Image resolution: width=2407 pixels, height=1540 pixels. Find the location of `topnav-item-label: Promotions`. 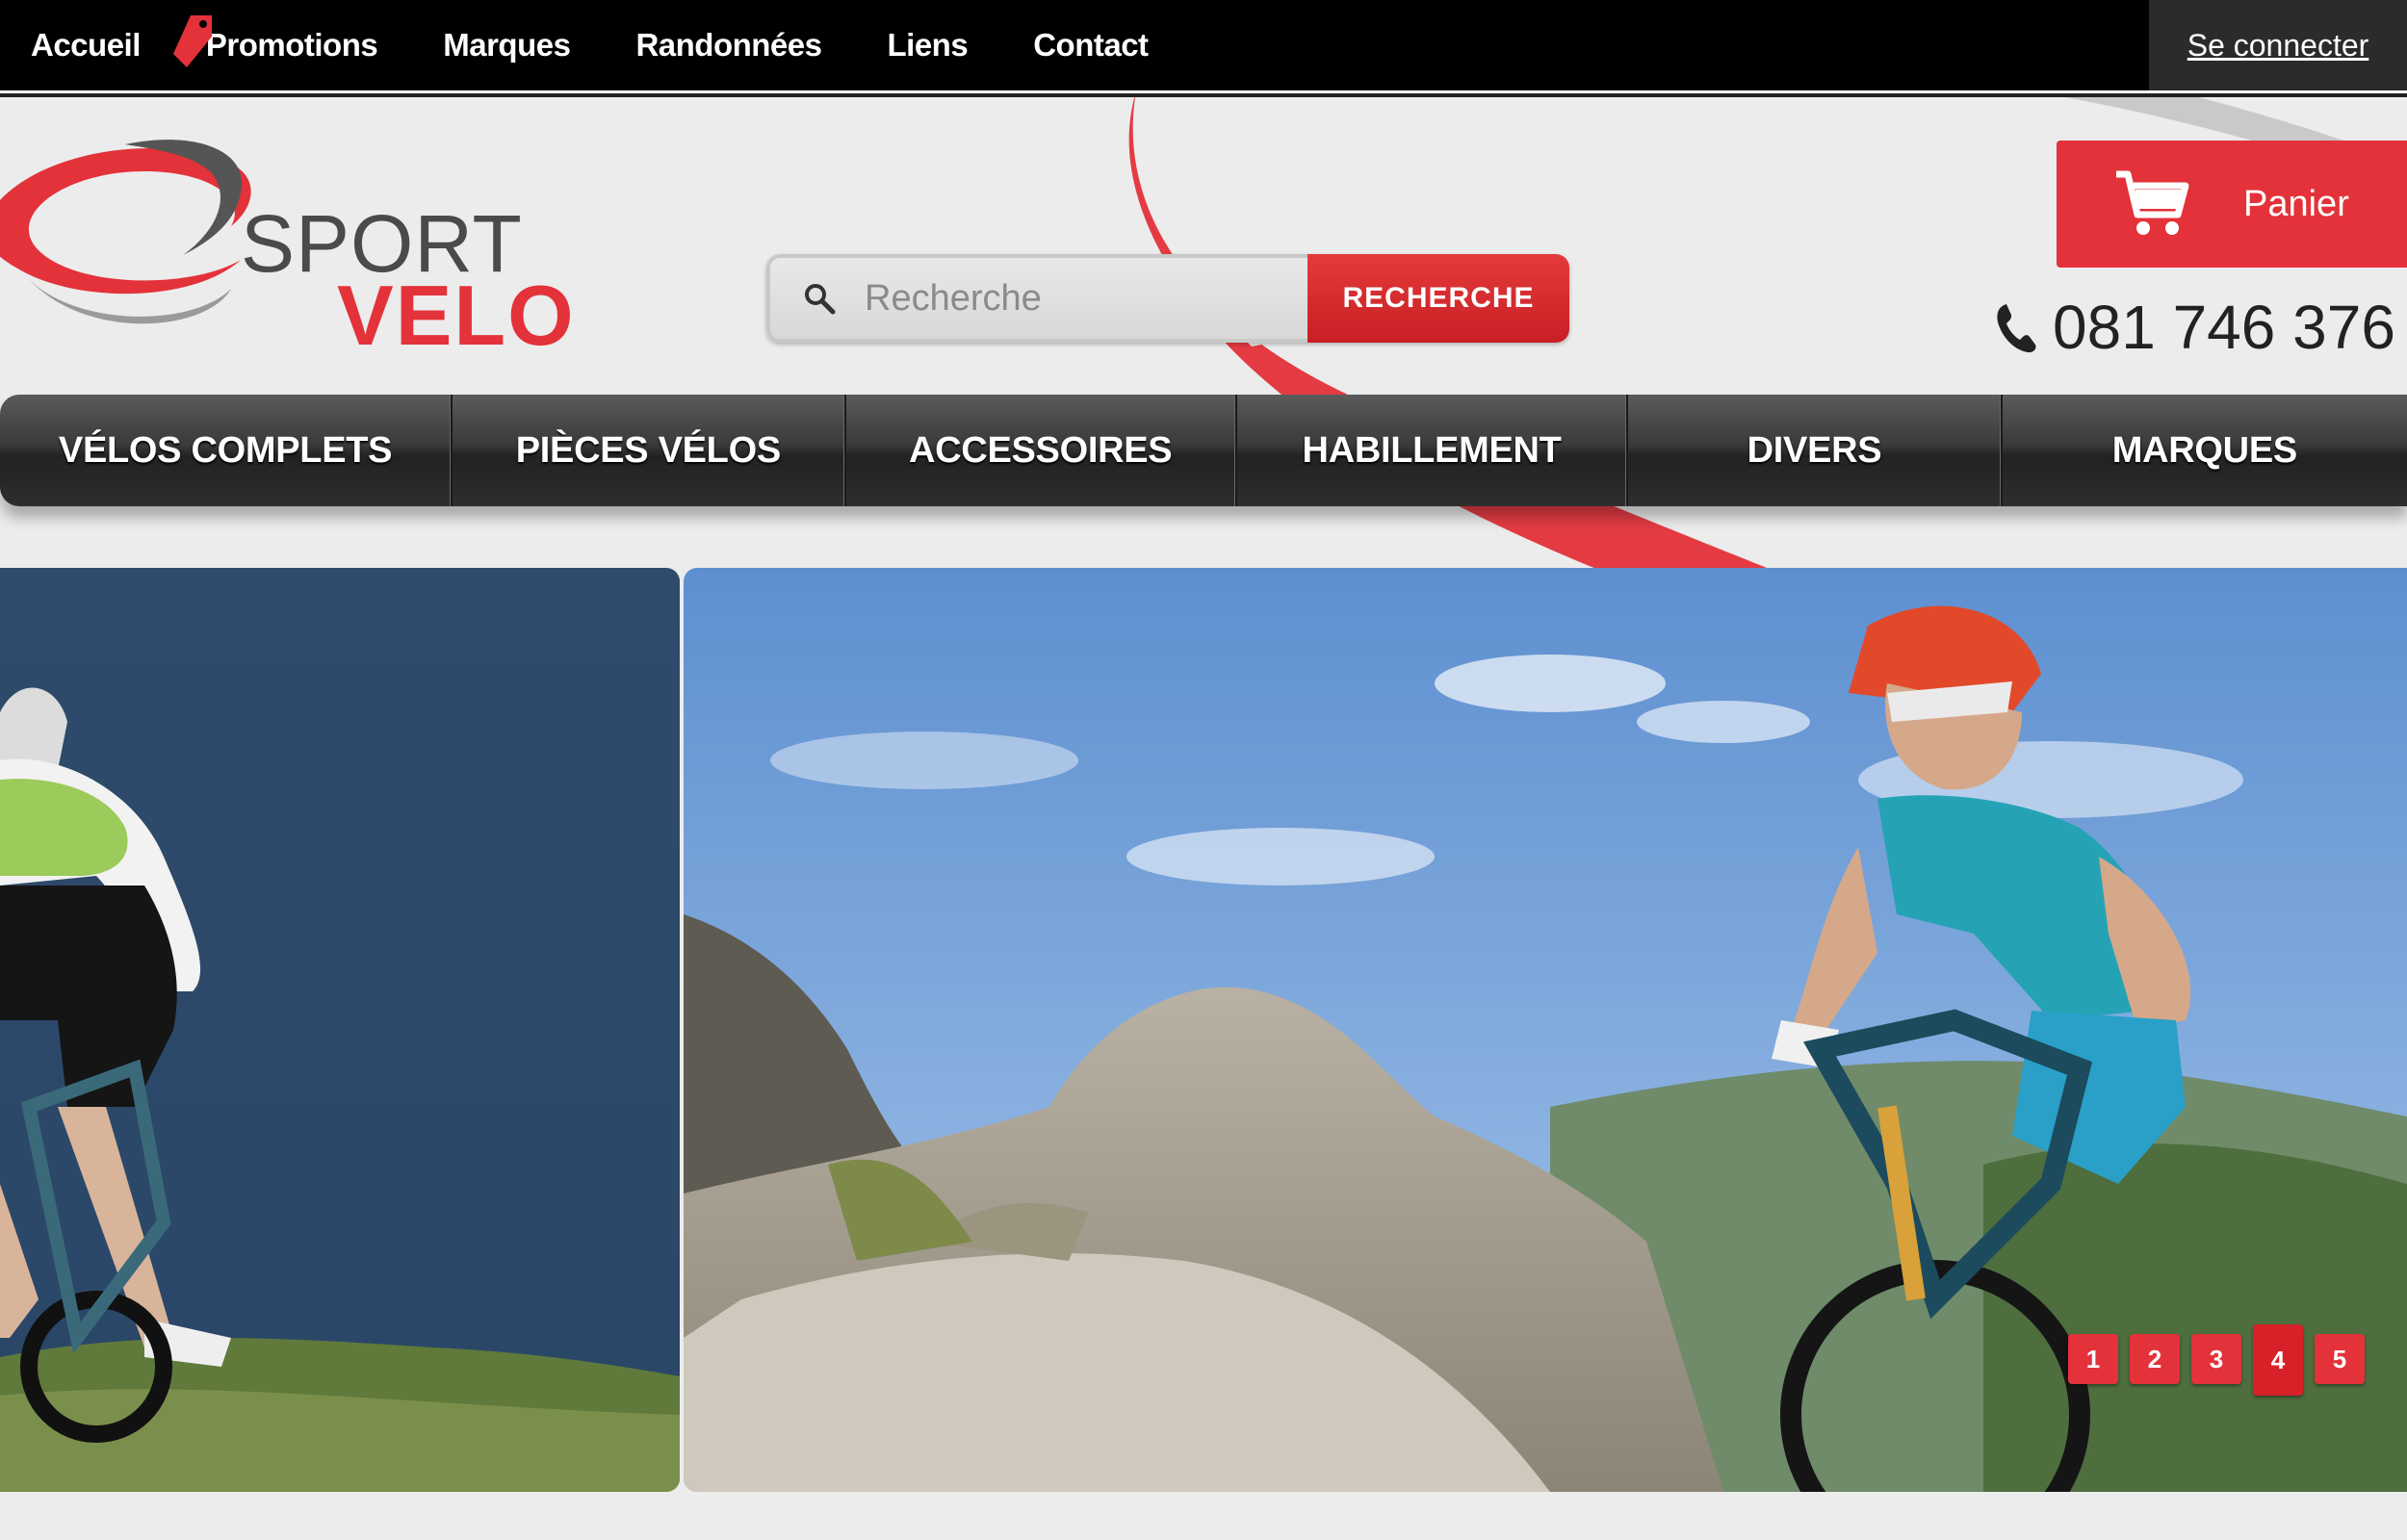

topnav-item-label: Promotions is located at coordinates (291, 45).